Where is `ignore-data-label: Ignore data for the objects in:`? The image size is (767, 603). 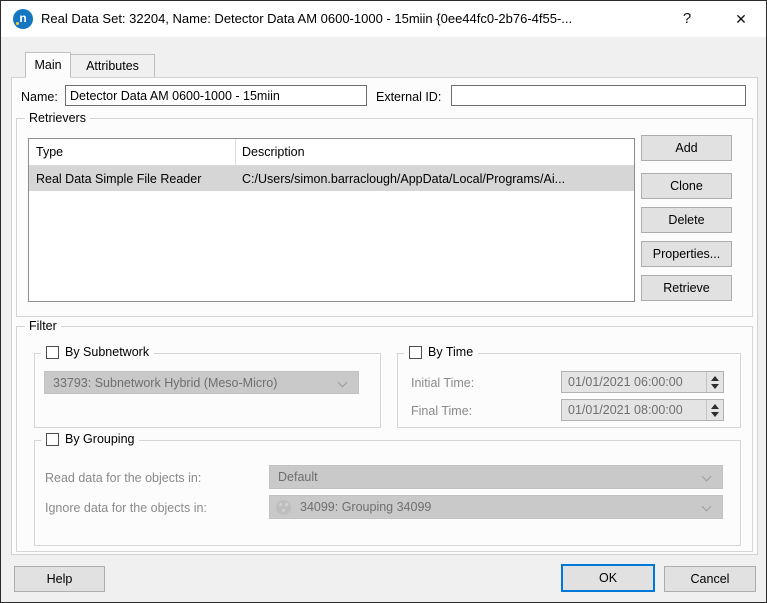 ignore-data-label: Ignore data for the objects in: is located at coordinates (126, 508).